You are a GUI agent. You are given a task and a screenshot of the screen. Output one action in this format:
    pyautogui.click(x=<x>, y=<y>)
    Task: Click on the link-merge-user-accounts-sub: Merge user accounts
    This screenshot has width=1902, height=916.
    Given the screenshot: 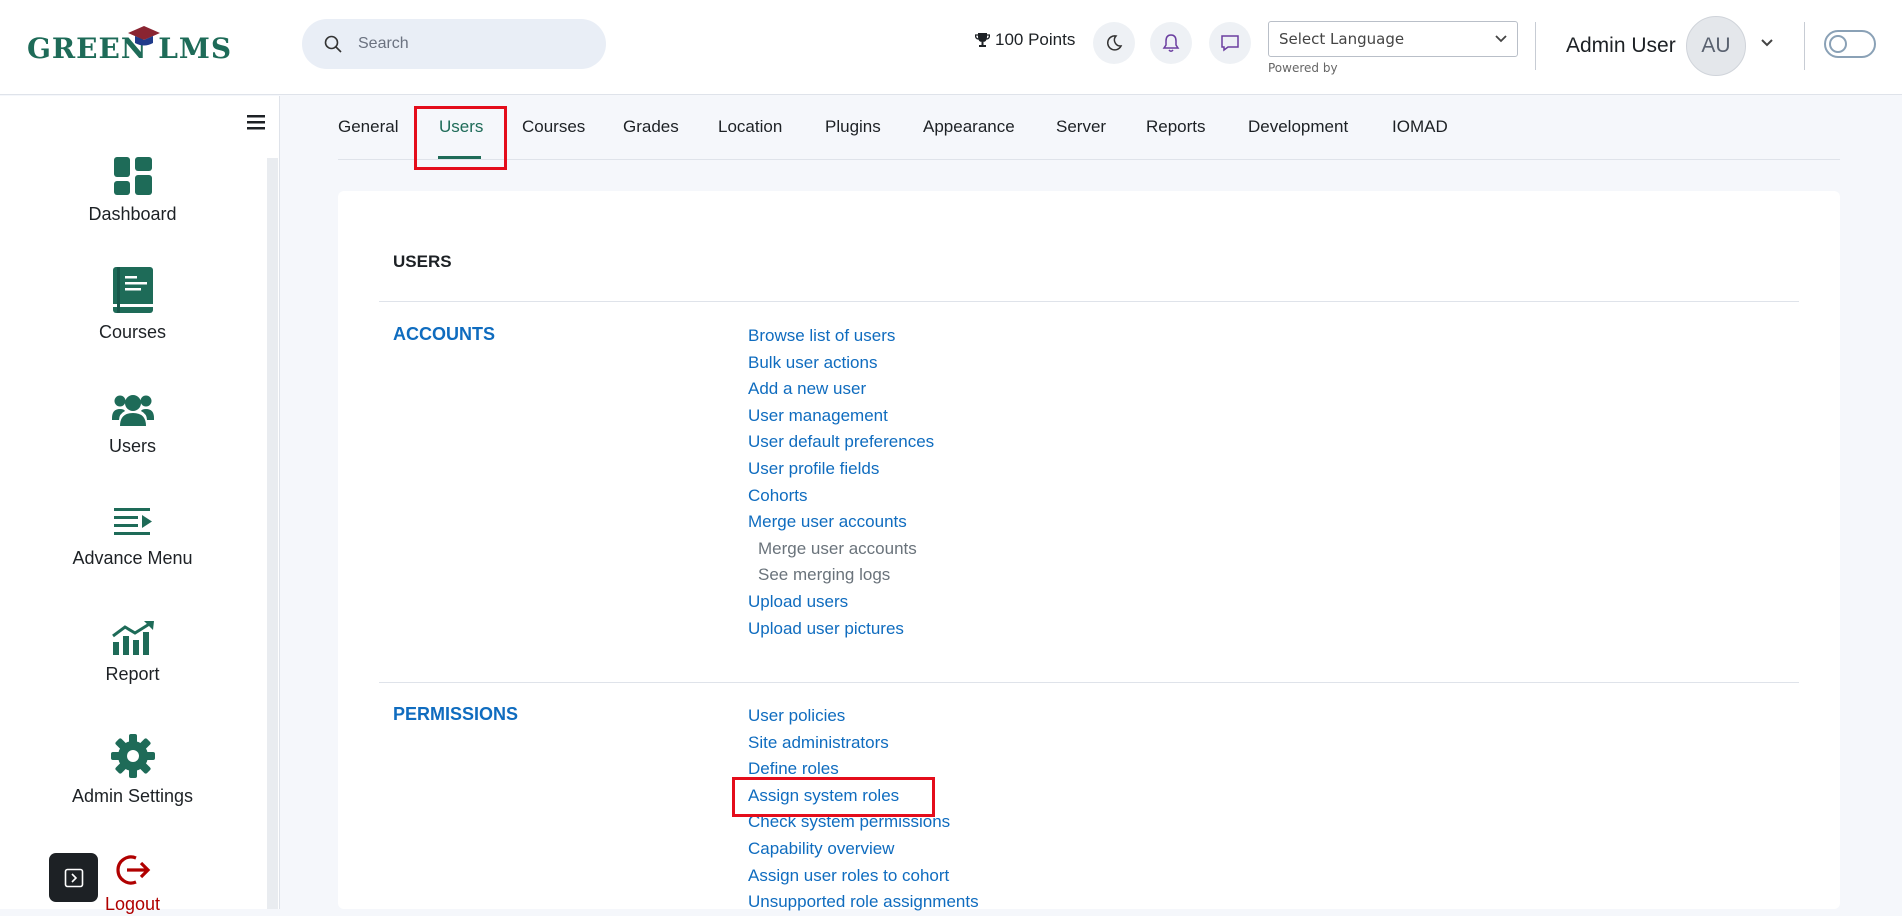 What is the action you would take?
    pyautogui.click(x=841, y=549)
    